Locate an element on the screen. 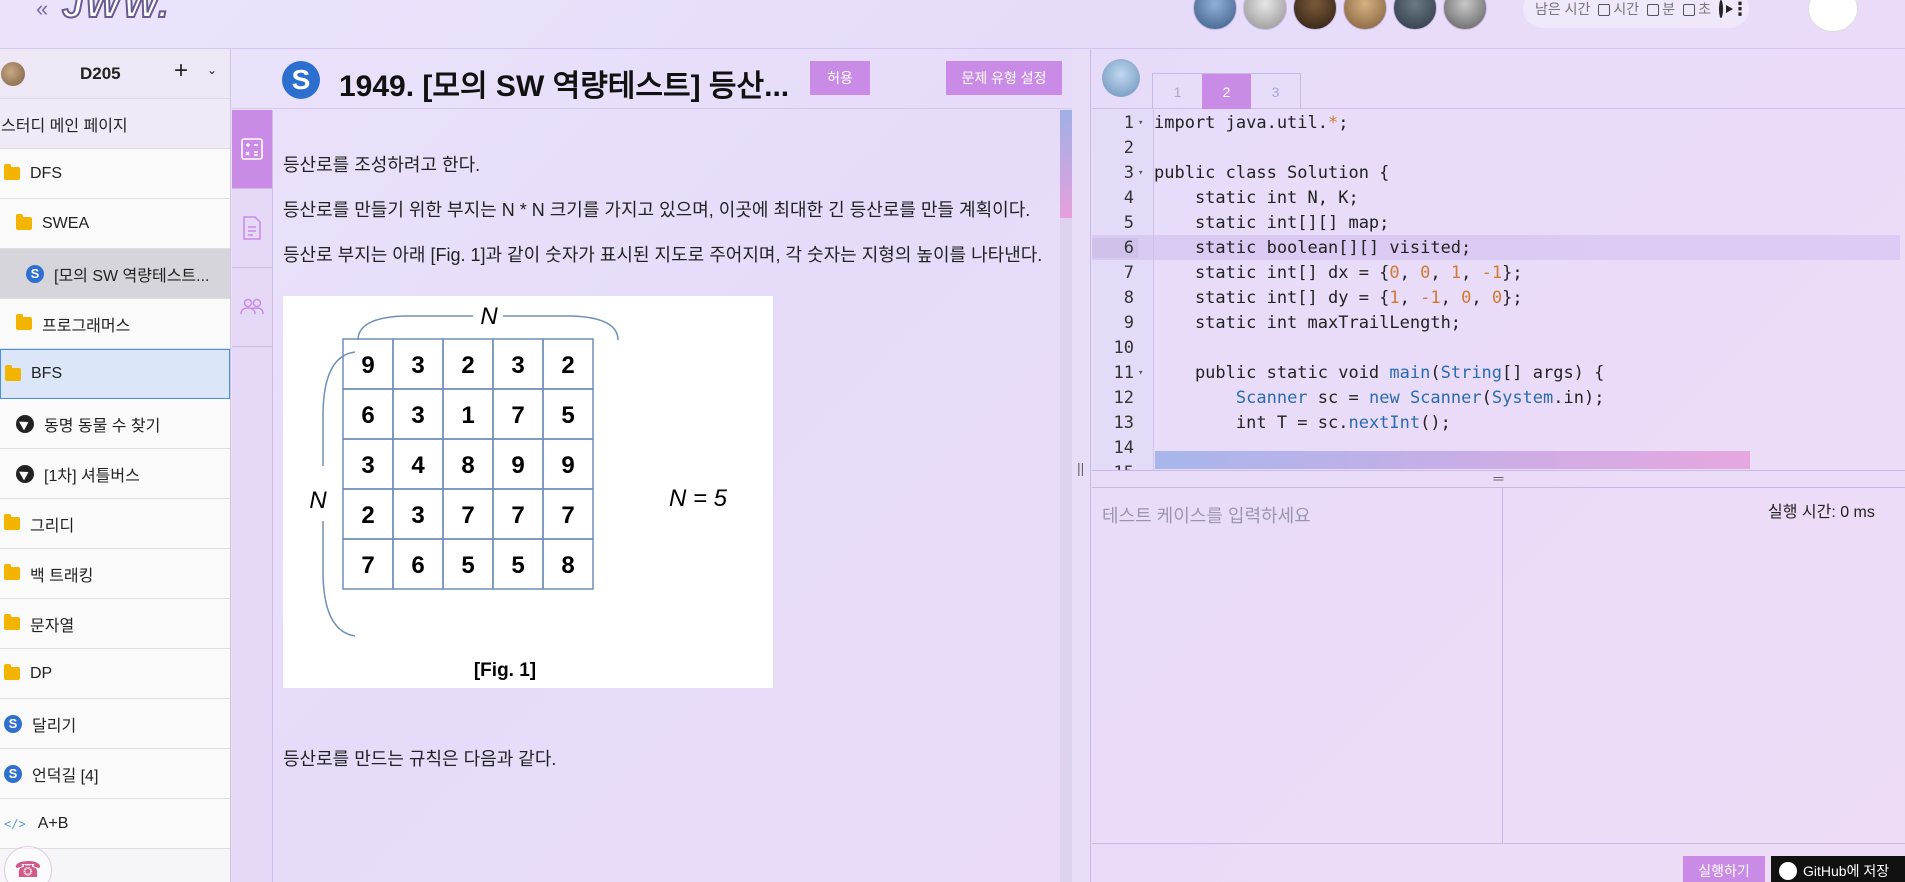 The height and width of the screenshot is (882, 1905). sidebar-item: DP is located at coordinates (115, 674).